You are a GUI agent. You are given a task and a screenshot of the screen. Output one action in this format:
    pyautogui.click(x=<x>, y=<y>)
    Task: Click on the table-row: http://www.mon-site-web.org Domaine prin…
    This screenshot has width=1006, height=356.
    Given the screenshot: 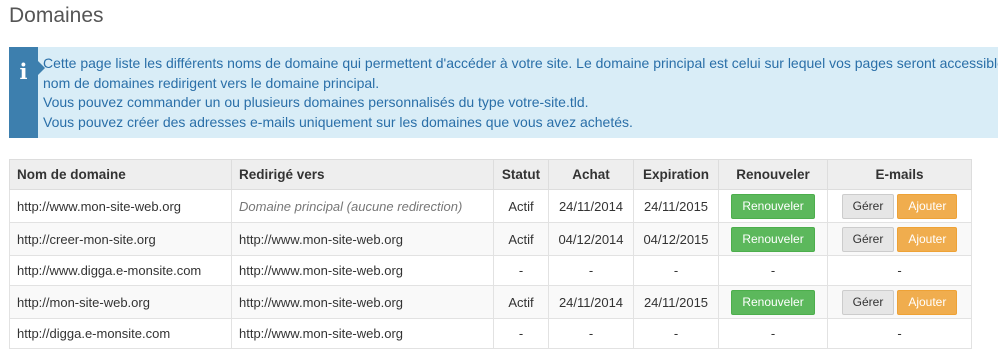 What is the action you would take?
    pyautogui.click(x=490, y=206)
    